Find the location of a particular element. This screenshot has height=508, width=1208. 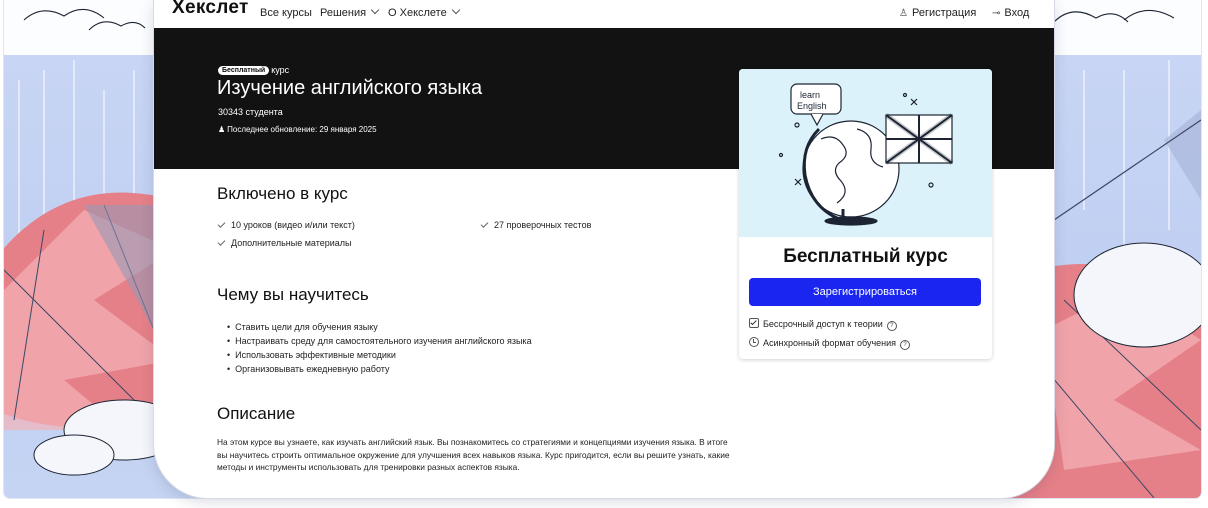

register-link: ♙ Регистрация is located at coordinates (937, 13).